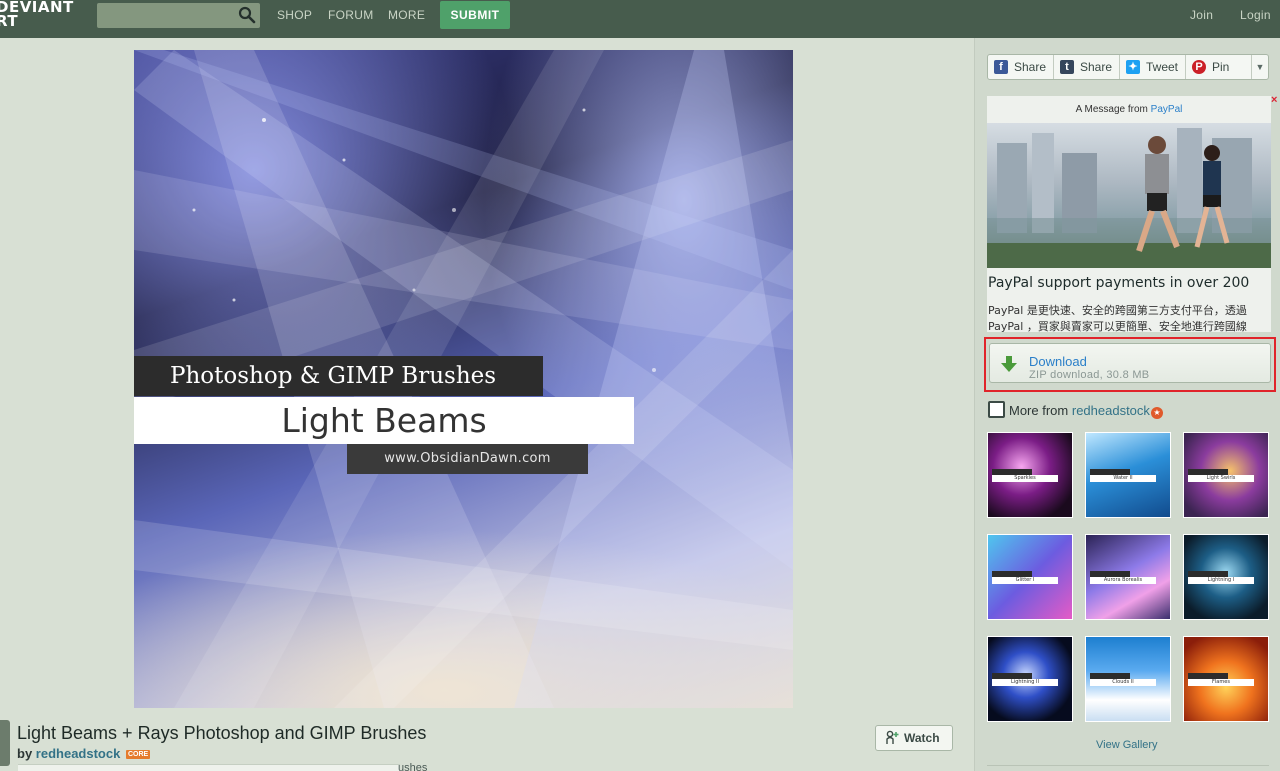 Image resolution: width=1280 pixels, height=771 pixels. Describe the element at coordinates (25, 753) in the screenshot. I see `by-label: by` at that location.